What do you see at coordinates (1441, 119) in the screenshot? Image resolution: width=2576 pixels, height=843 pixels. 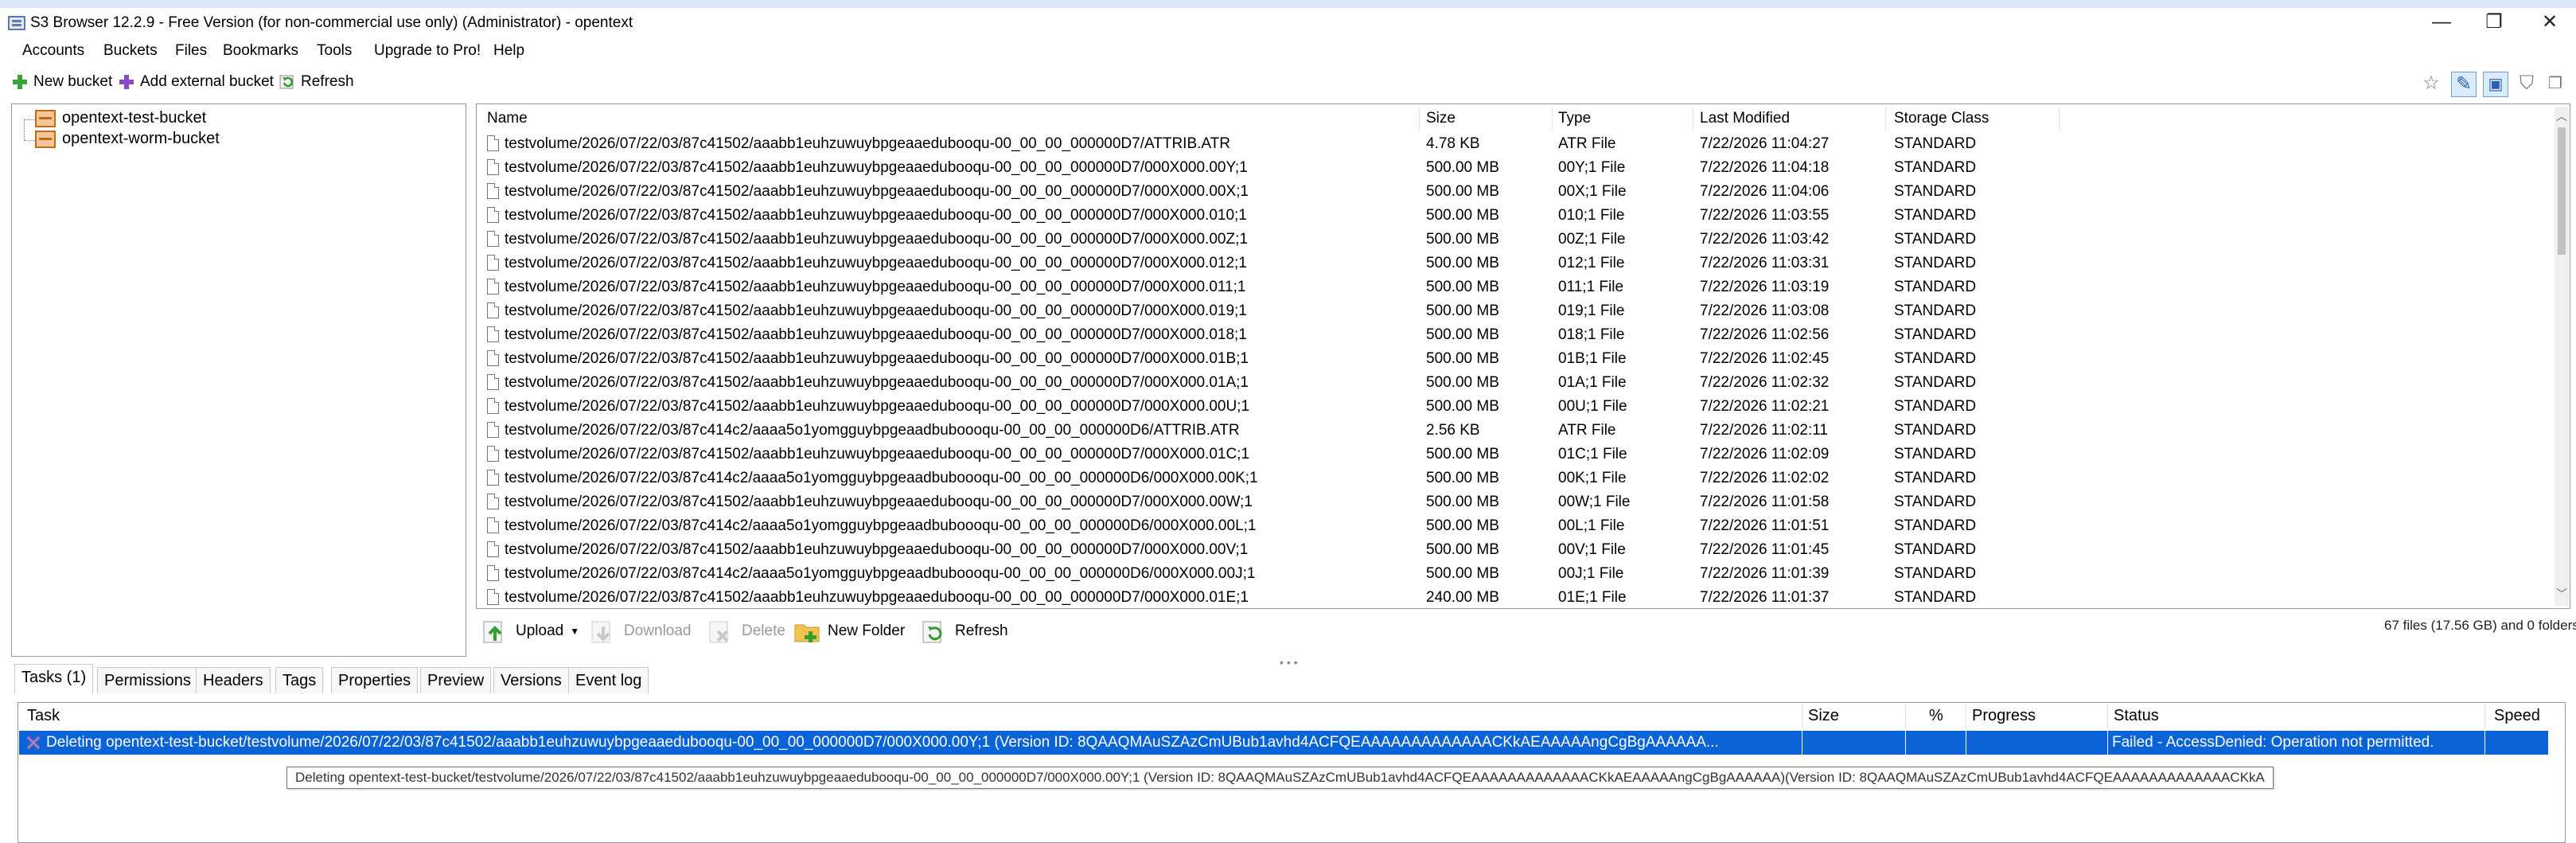 I see `column-size: Size` at bounding box center [1441, 119].